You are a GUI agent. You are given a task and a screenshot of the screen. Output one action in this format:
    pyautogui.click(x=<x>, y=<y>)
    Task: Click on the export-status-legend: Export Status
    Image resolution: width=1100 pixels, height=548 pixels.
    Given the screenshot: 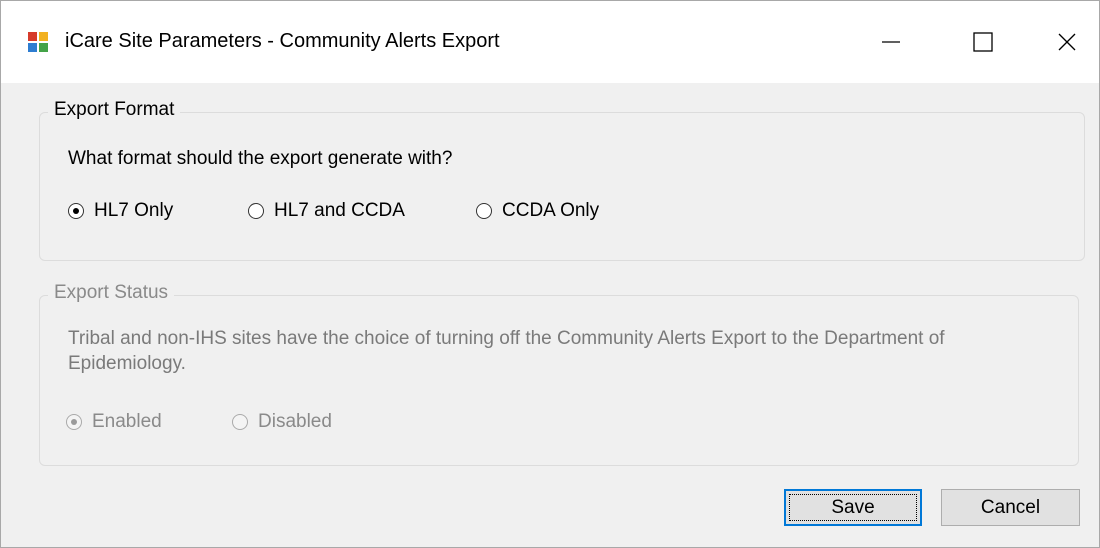 What is the action you would take?
    pyautogui.click(x=111, y=293)
    